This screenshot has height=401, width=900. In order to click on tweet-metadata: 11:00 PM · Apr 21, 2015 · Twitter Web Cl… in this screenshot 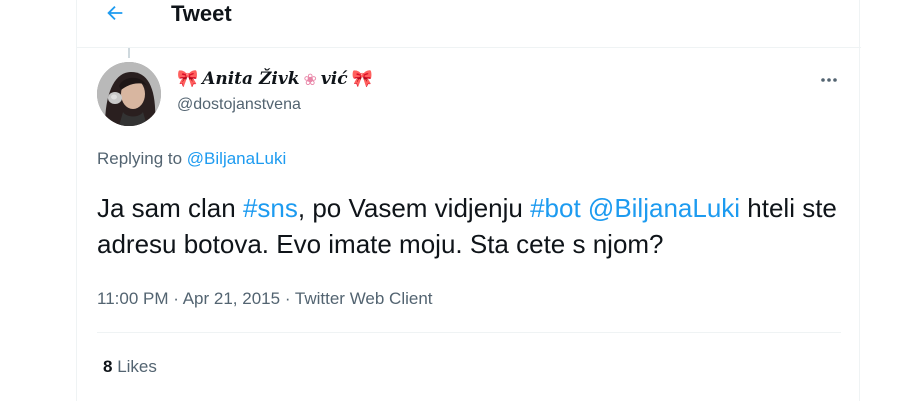, I will do `click(265, 299)`.